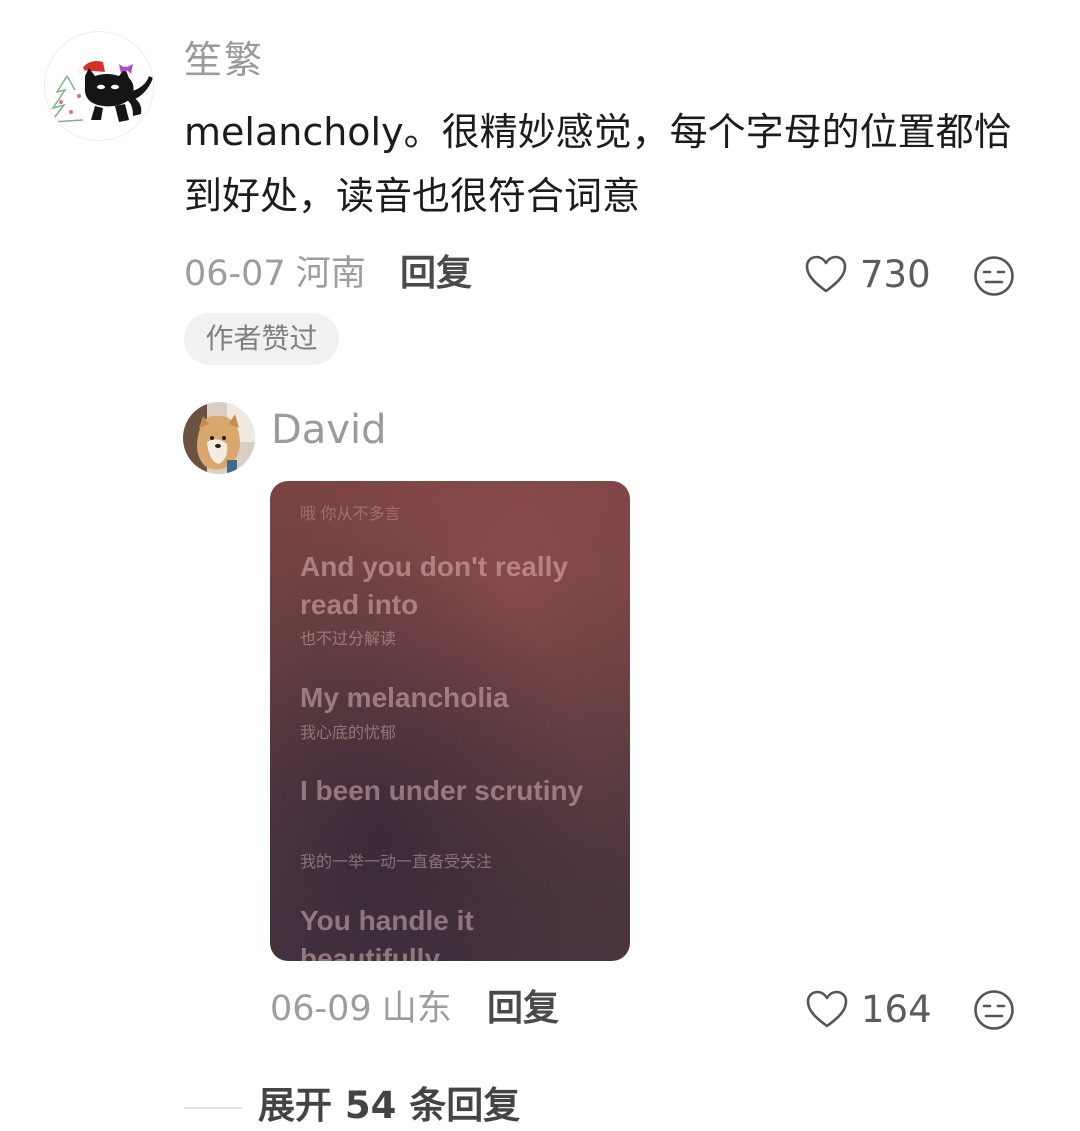 The width and height of the screenshot is (1080, 1131). What do you see at coordinates (404, 697) in the screenshot?
I see `lyric-line: My melancholia` at bounding box center [404, 697].